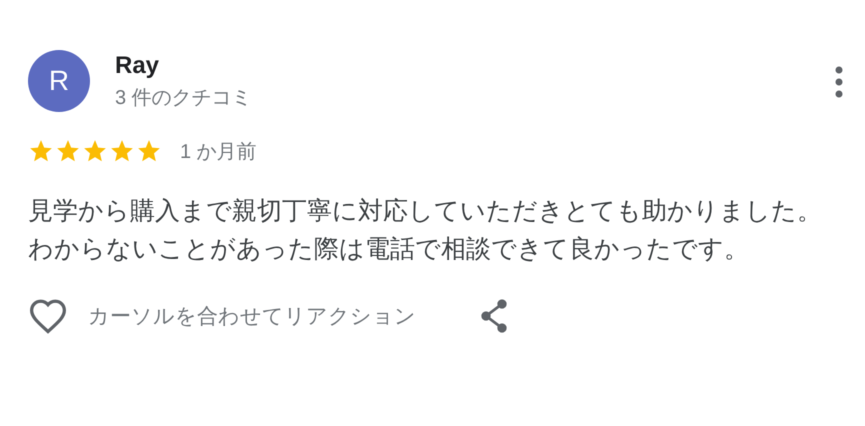  I want to click on author-name: Ray, so click(183, 66).